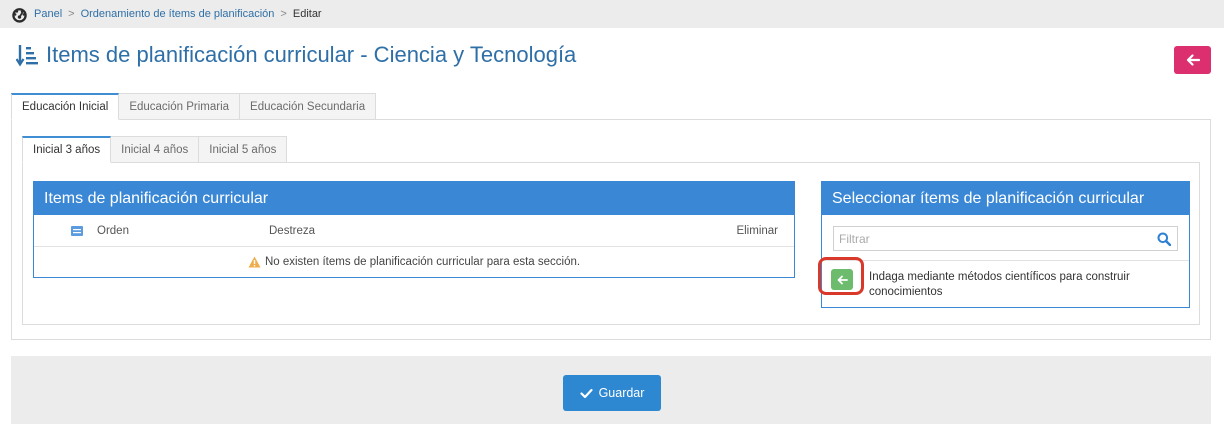 Image resolution: width=1224 pixels, height=424 pixels. What do you see at coordinates (67, 149) in the screenshot?
I see `tab-inicial-3: Inicial 3 años` at bounding box center [67, 149].